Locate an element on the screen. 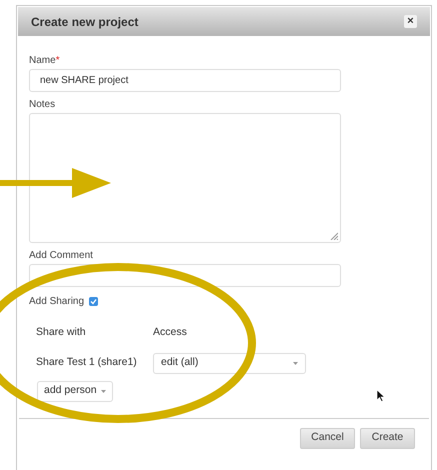 Image resolution: width=437 pixels, height=470 pixels. sharing-label: Add Sharing is located at coordinates (56, 302).